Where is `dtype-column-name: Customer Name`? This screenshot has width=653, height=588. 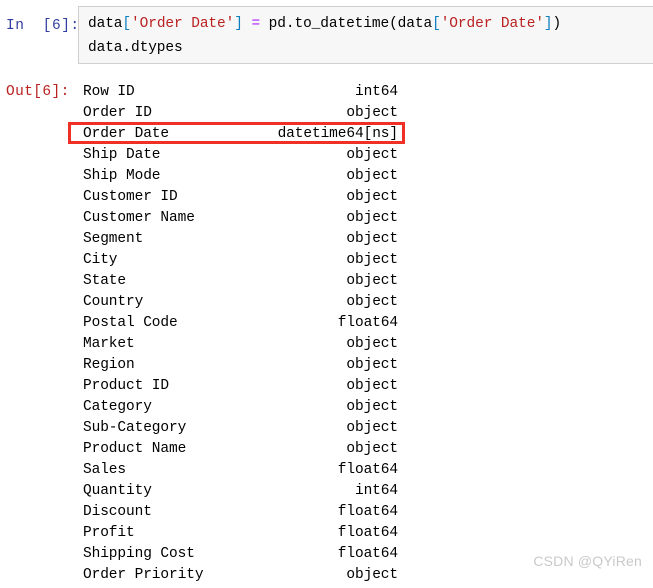 dtype-column-name: Customer Name is located at coordinates (139, 218).